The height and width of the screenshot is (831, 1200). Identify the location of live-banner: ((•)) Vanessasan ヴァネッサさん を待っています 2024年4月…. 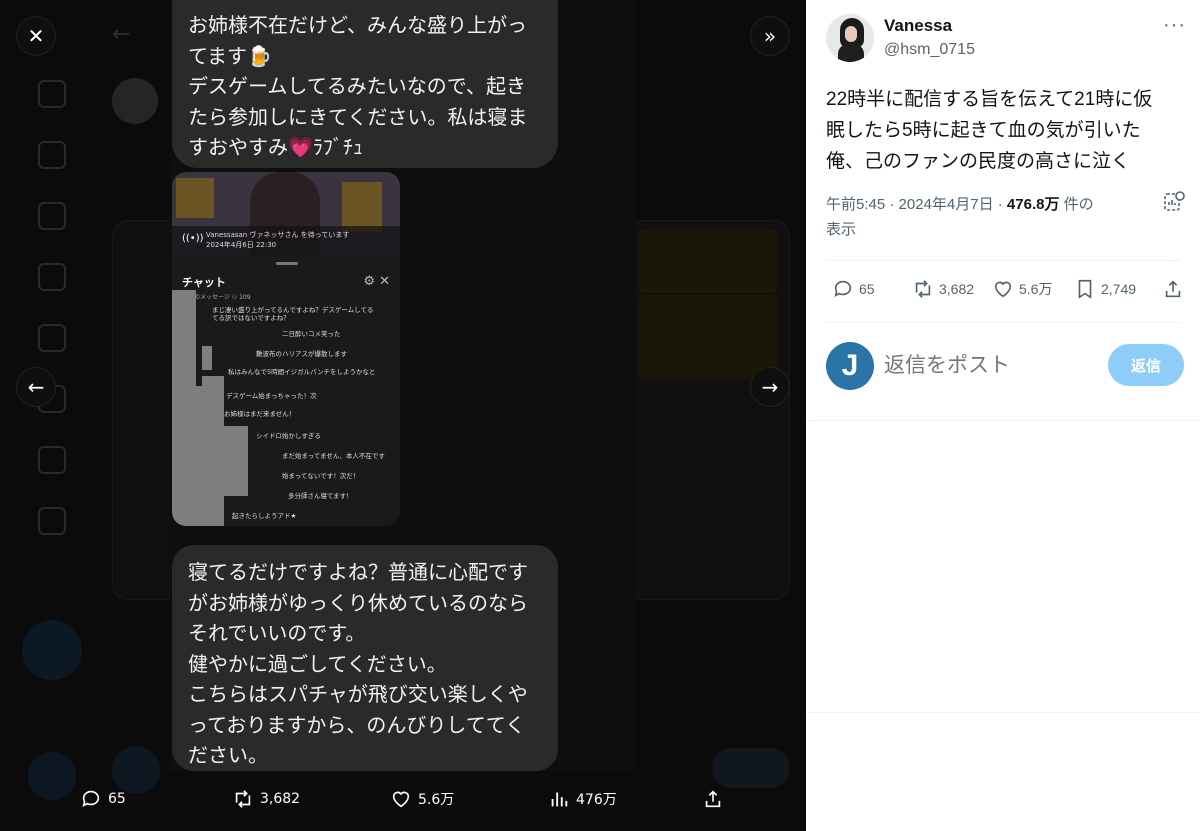
(286, 241).